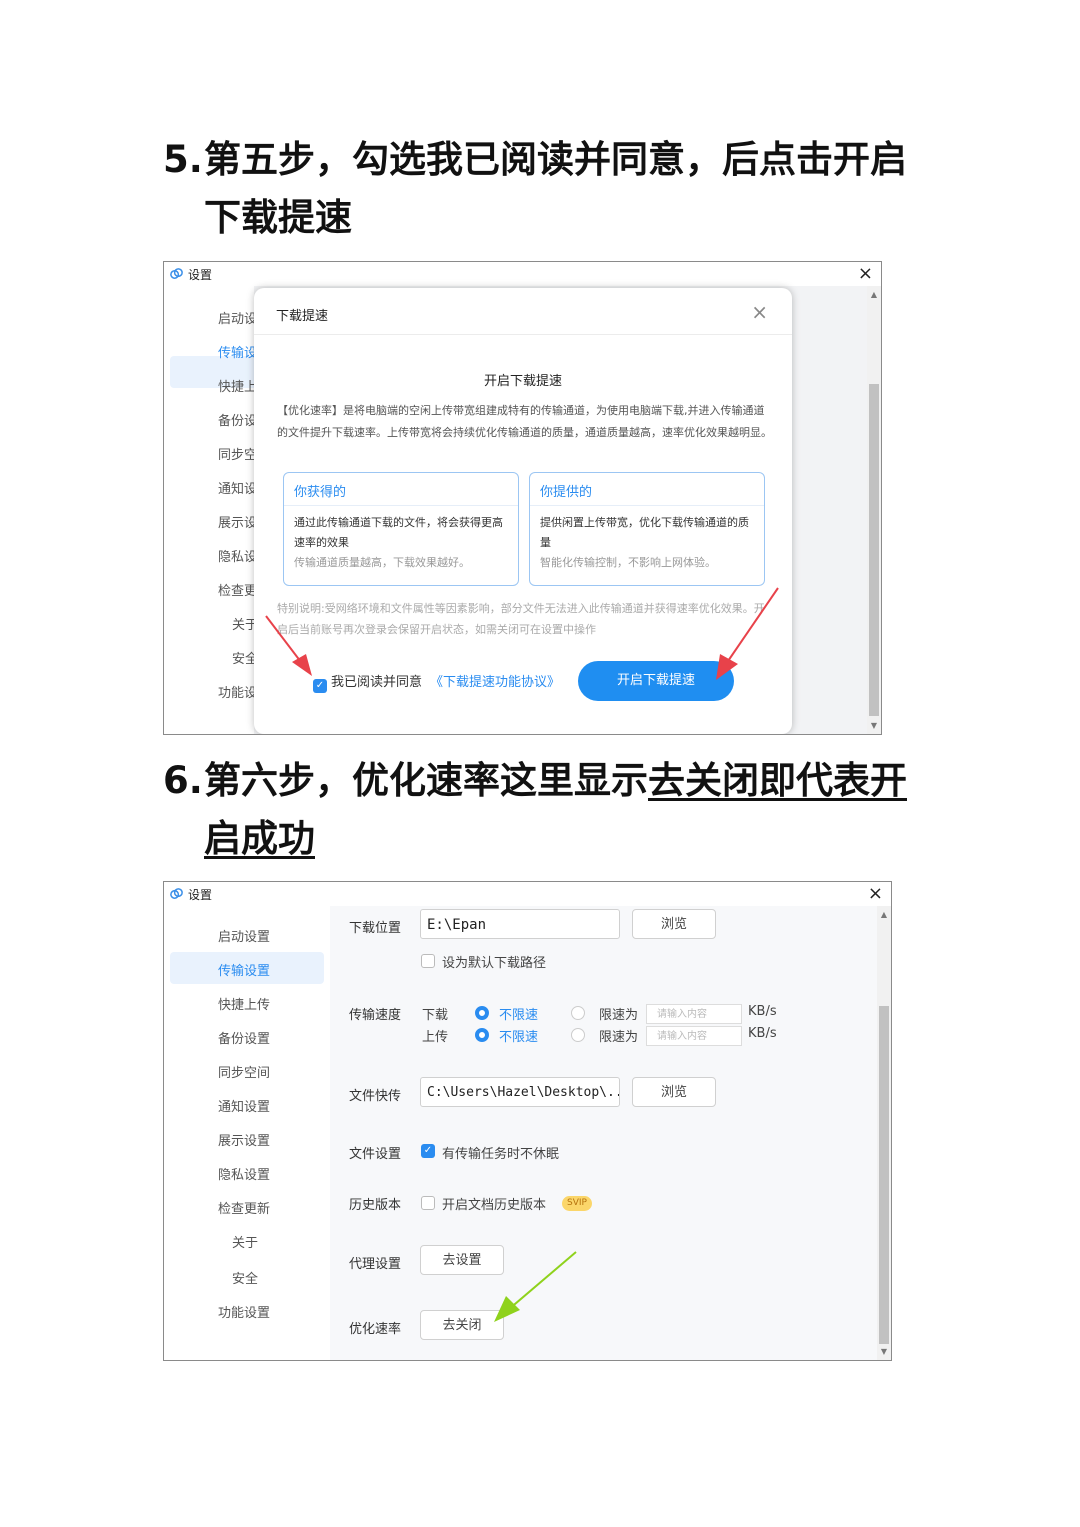  What do you see at coordinates (519, 1037) in the screenshot?
I see `upload-unlimited-label: 不限速` at bounding box center [519, 1037].